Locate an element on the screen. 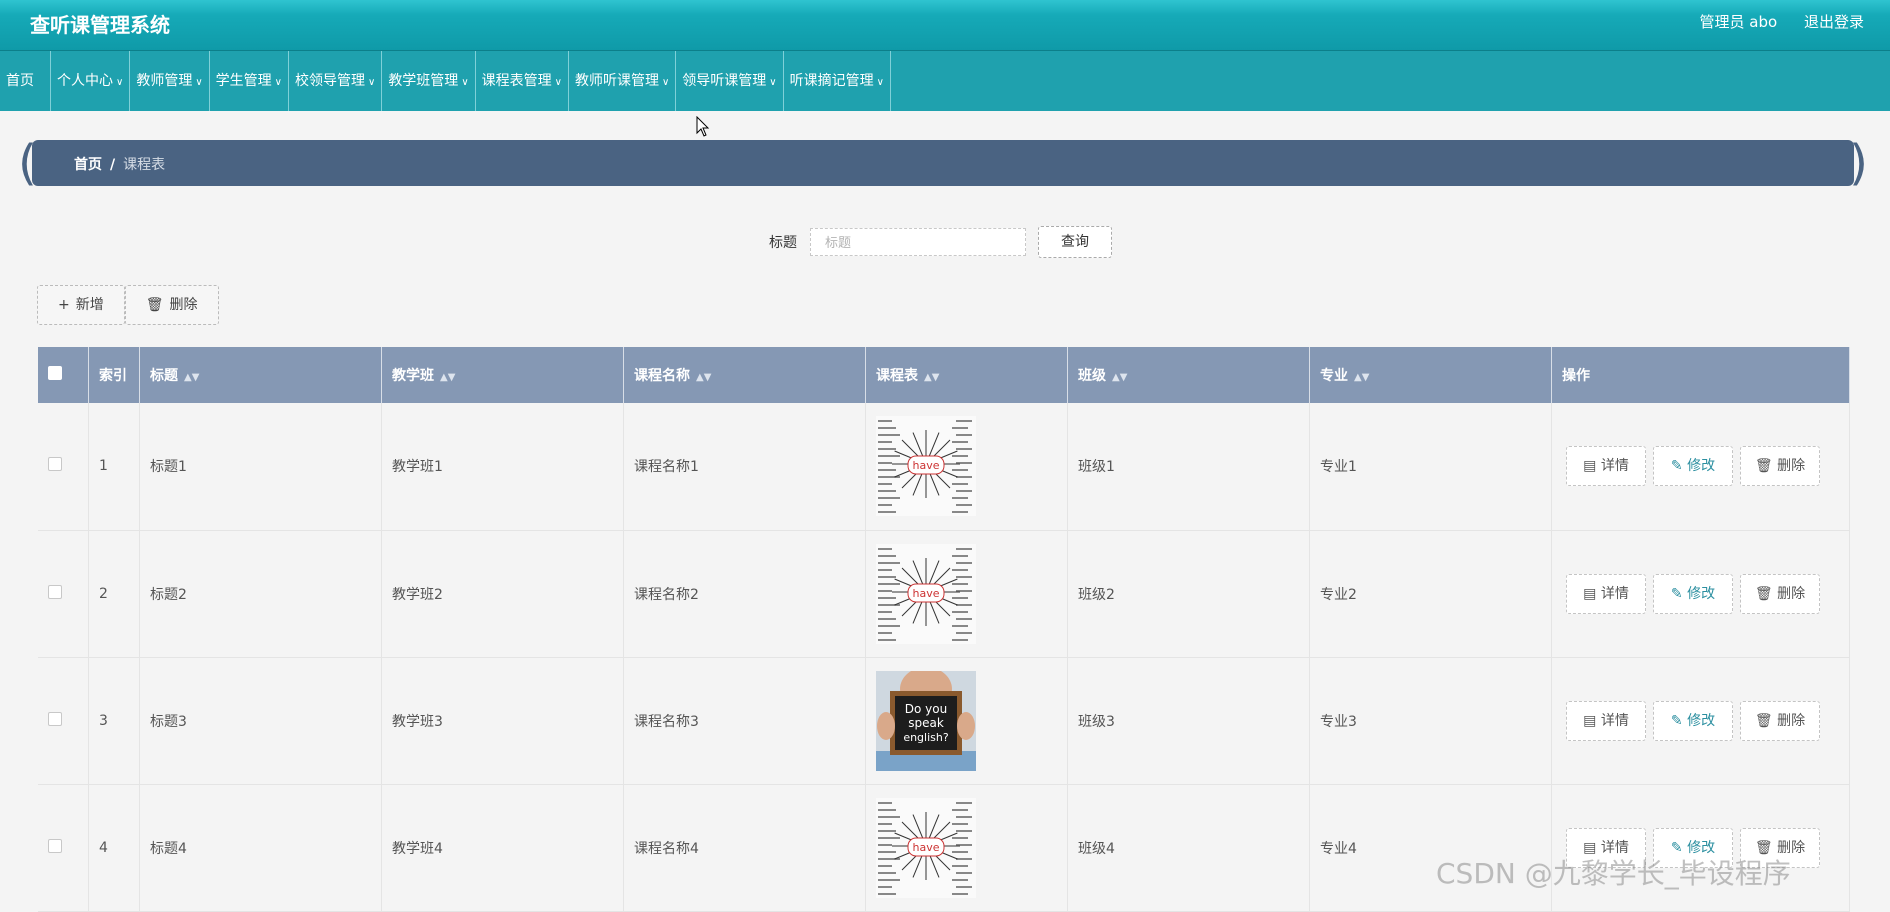  bracket-right-icon: ) is located at coordinates (1858, 163).